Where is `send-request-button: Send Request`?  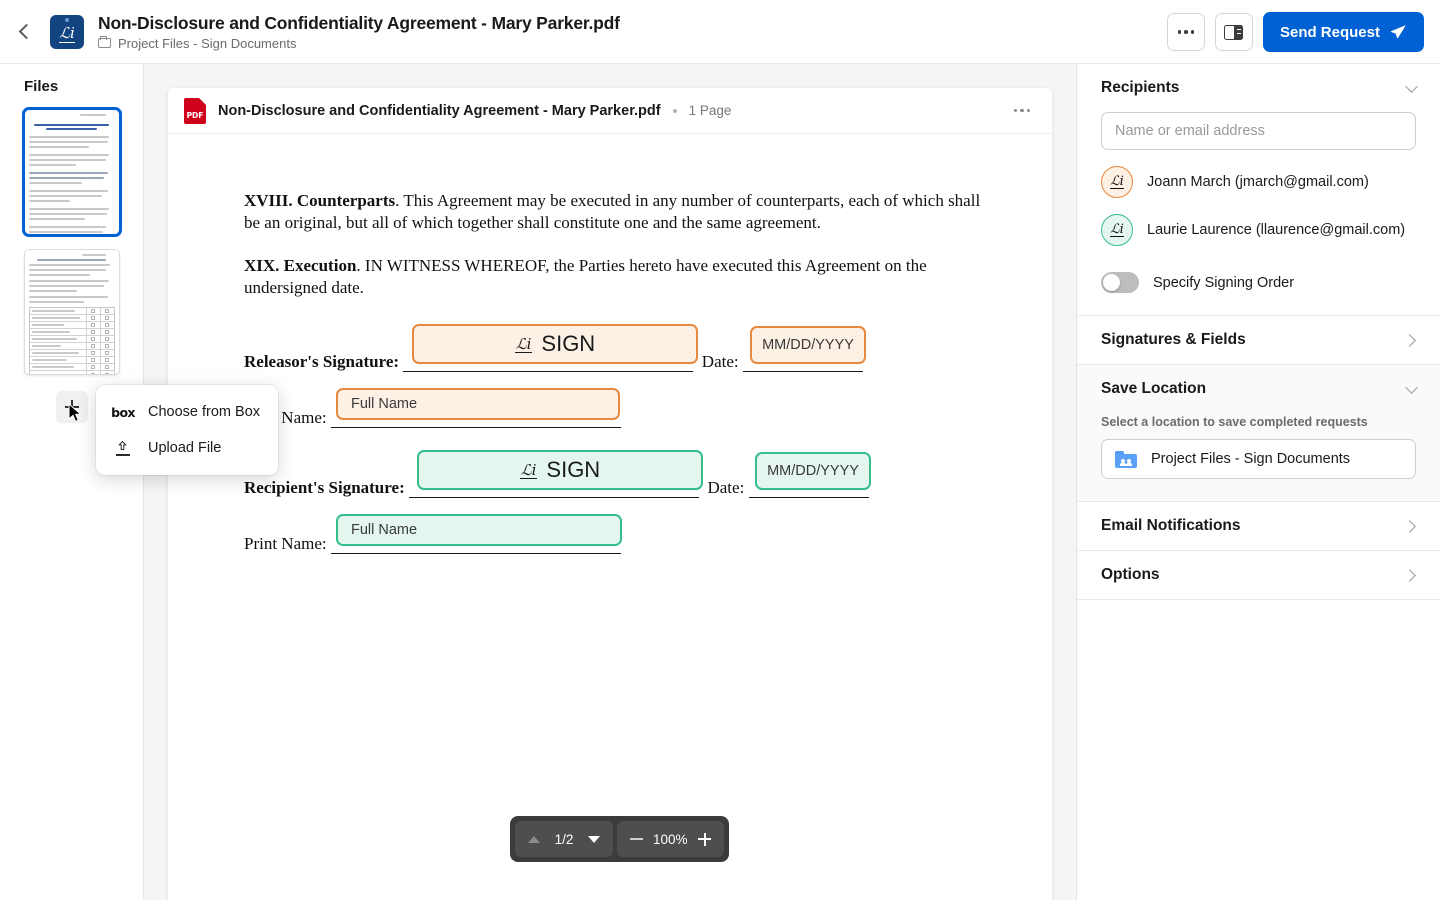 send-request-button: Send Request is located at coordinates (1343, 32).